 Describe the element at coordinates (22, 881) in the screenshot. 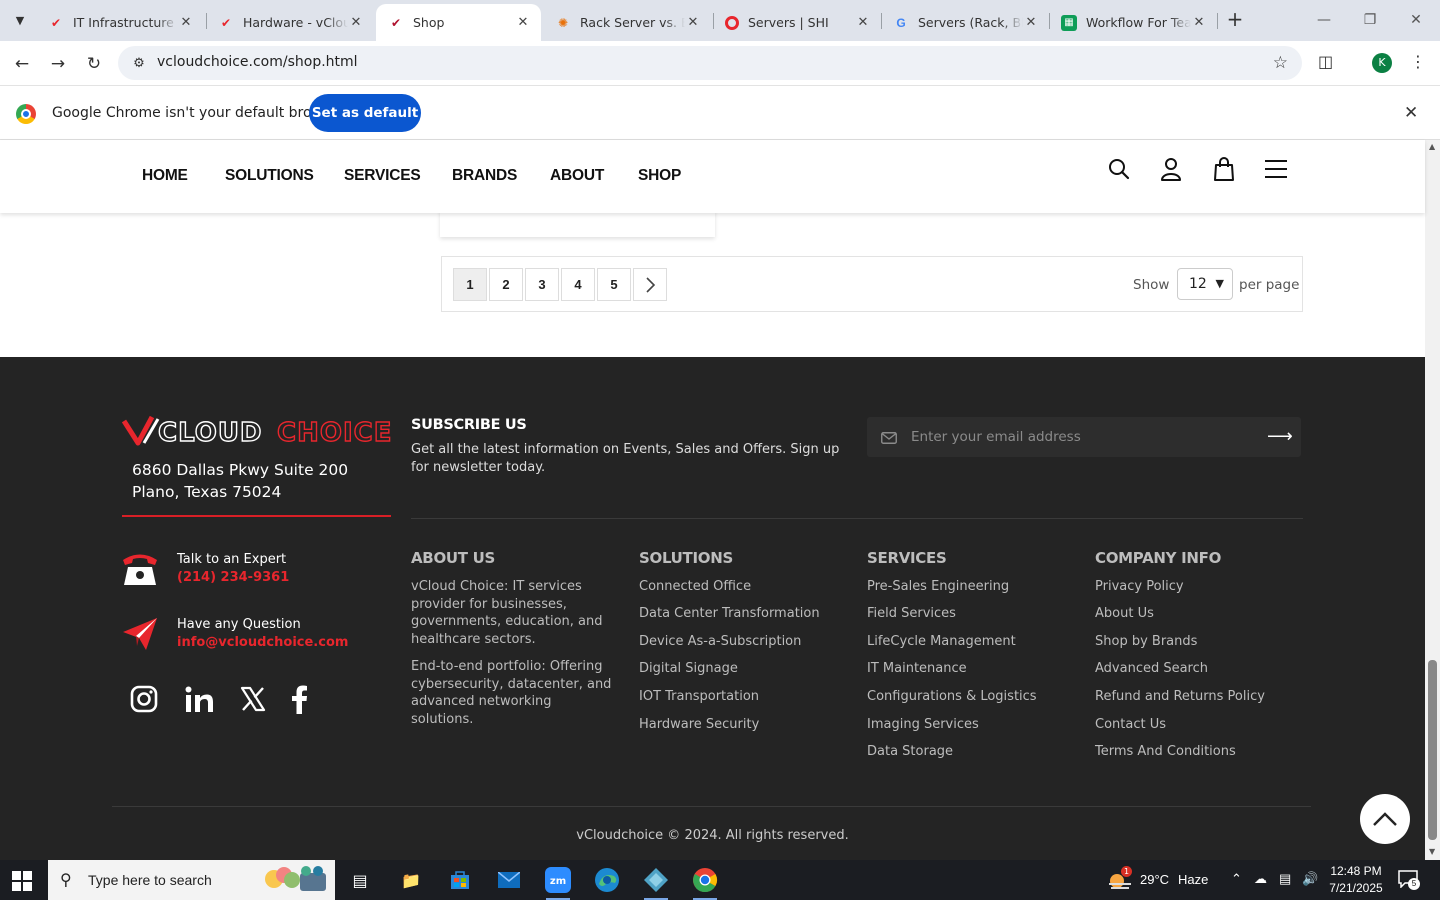

I see `windows-start-icon` at that location.